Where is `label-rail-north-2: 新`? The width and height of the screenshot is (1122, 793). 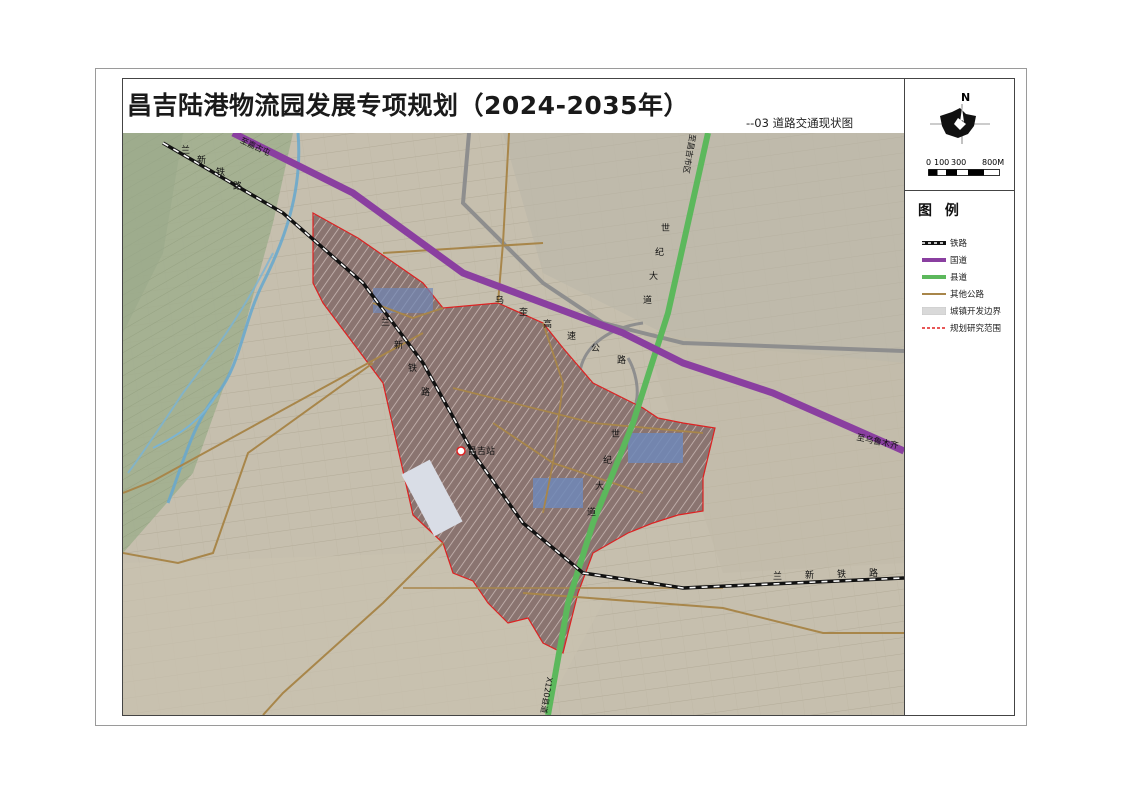 label-rail-north-2: 新 is located at coordinates (202, 161).